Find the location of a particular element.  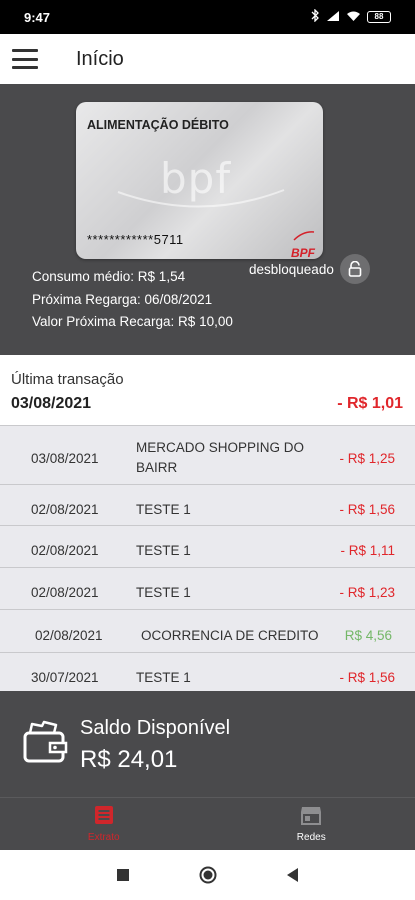

next-recharge-date: Próxima Regarga: 06/08/2021 is located at coordinates (122, 299).